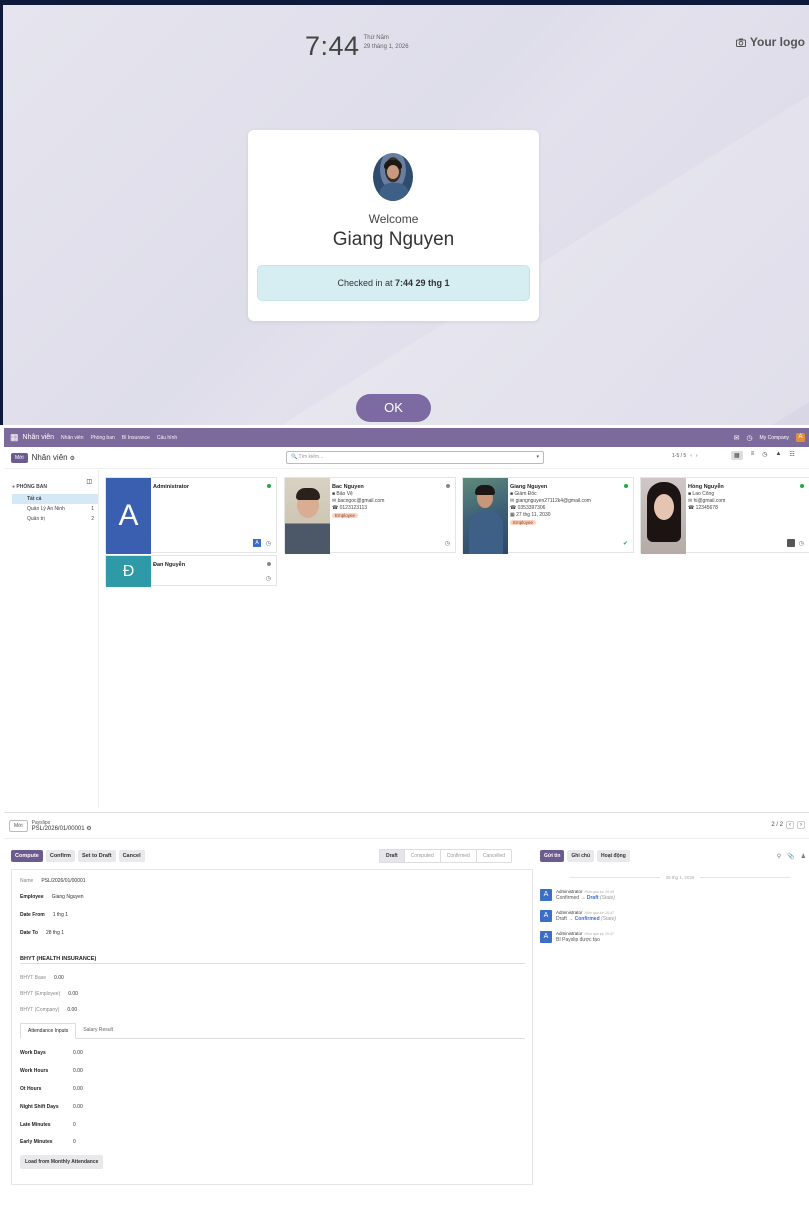 The width and height of the screenshot is (809, 1217). I want to click on phone-line: ☎ 0123123113, so click(349, 508).